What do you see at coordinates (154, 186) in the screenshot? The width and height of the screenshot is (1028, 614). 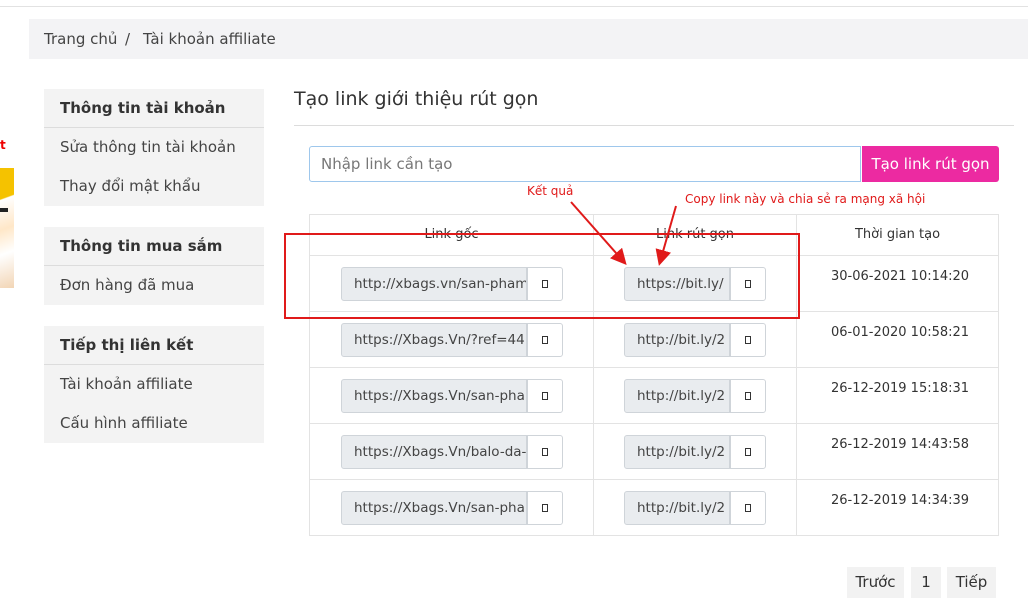 I see `sidebar-item-change-password: Thay đổi mật khẩu` at bounding box center [154, 186].